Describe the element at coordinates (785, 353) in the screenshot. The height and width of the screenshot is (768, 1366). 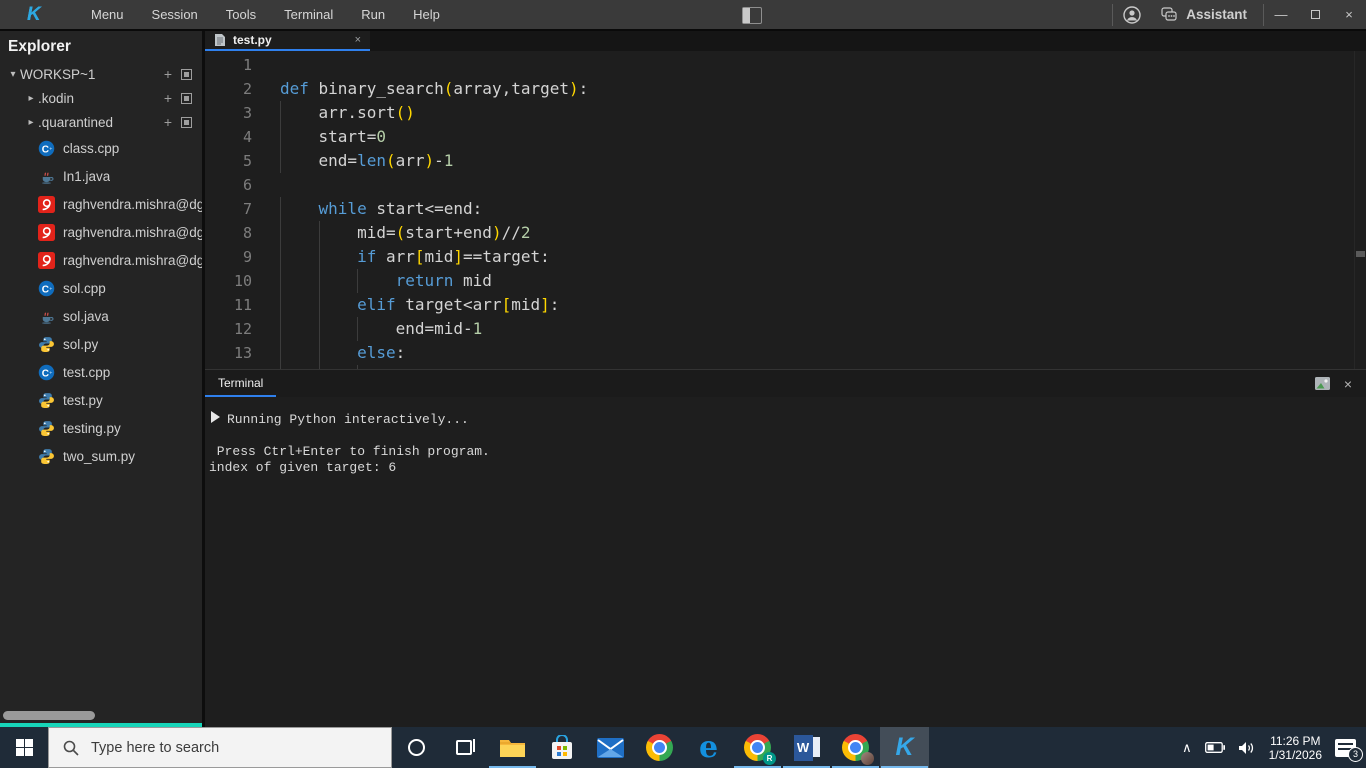
I see `code-line: 13 else:` at that location.